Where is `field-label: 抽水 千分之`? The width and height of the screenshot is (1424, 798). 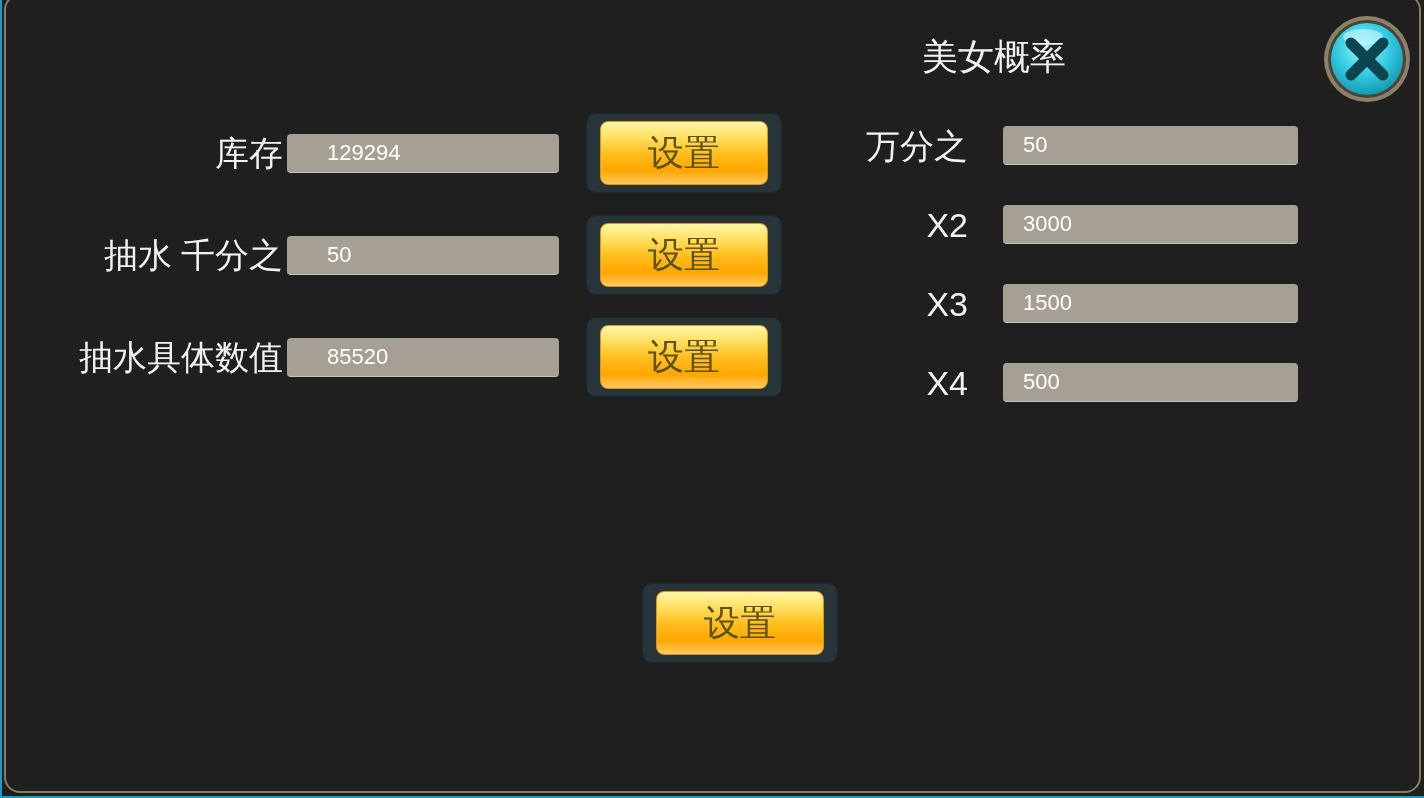 field-label: 抽水 千分之 is located at coordinates (192, 255).